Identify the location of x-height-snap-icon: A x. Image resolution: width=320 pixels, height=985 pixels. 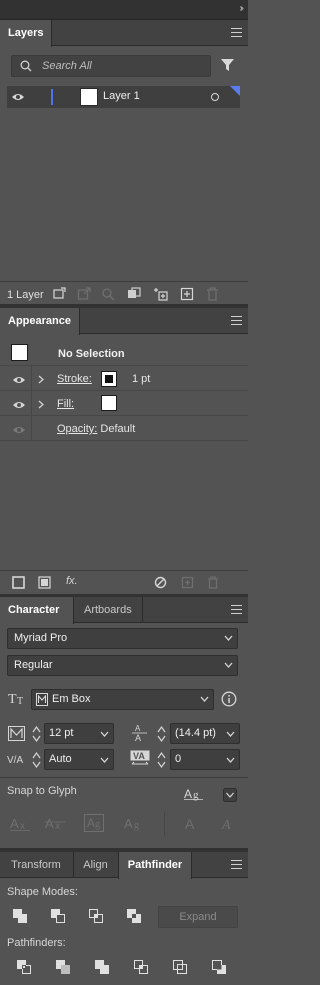
(55, 824).